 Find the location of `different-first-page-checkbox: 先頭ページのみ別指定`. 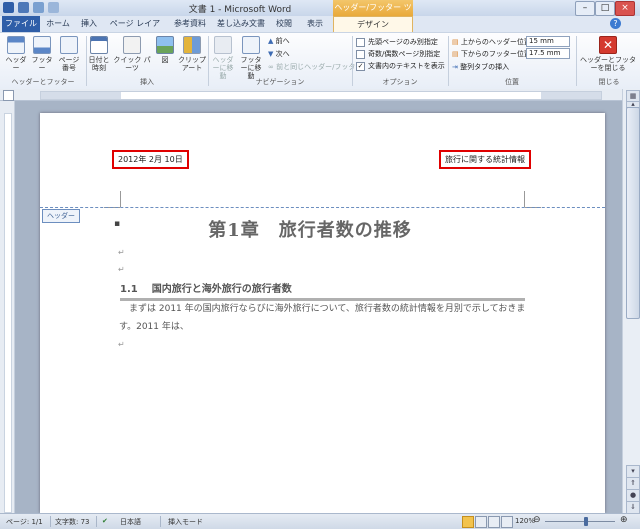

different-first-page-checkbox: 先頭ページのみ別指定 is located at coordinates (397, 42).